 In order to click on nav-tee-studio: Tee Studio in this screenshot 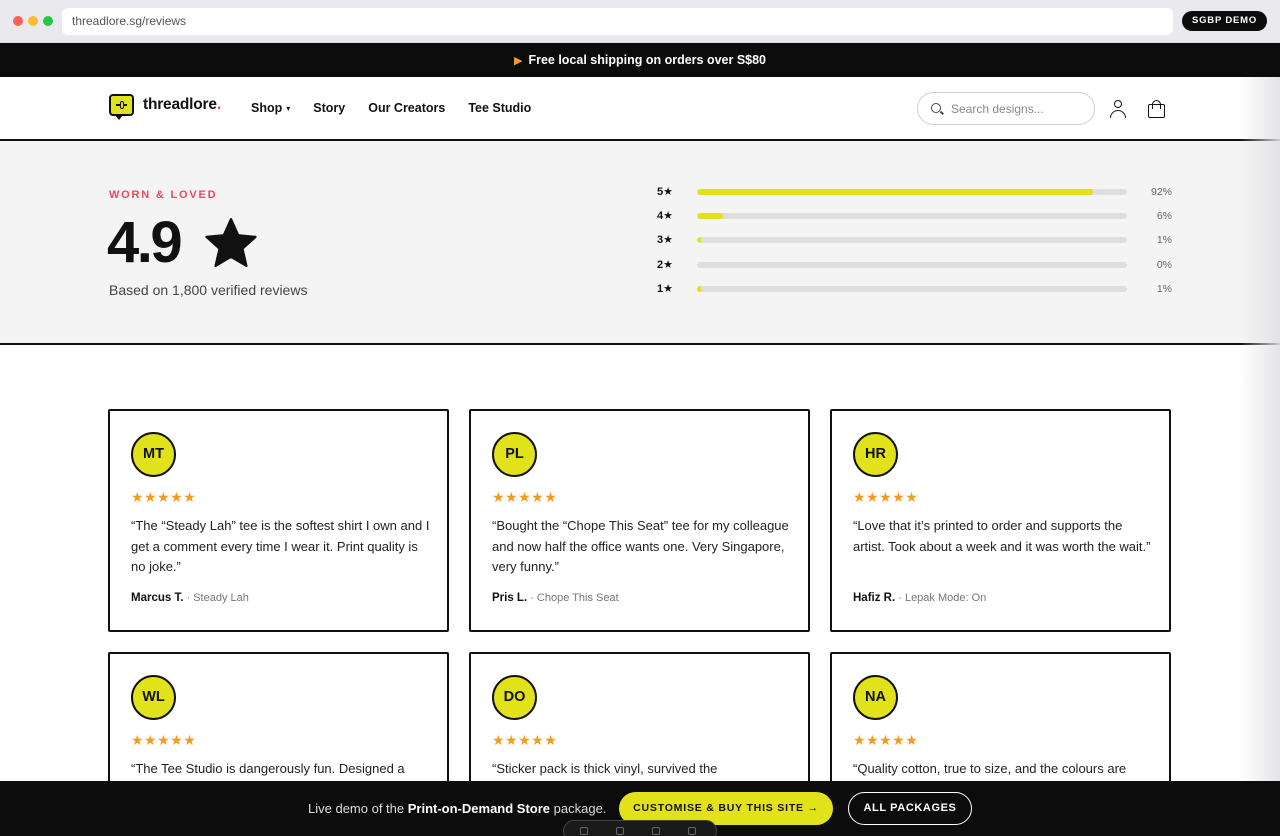, I will do `click(499, 108)`.